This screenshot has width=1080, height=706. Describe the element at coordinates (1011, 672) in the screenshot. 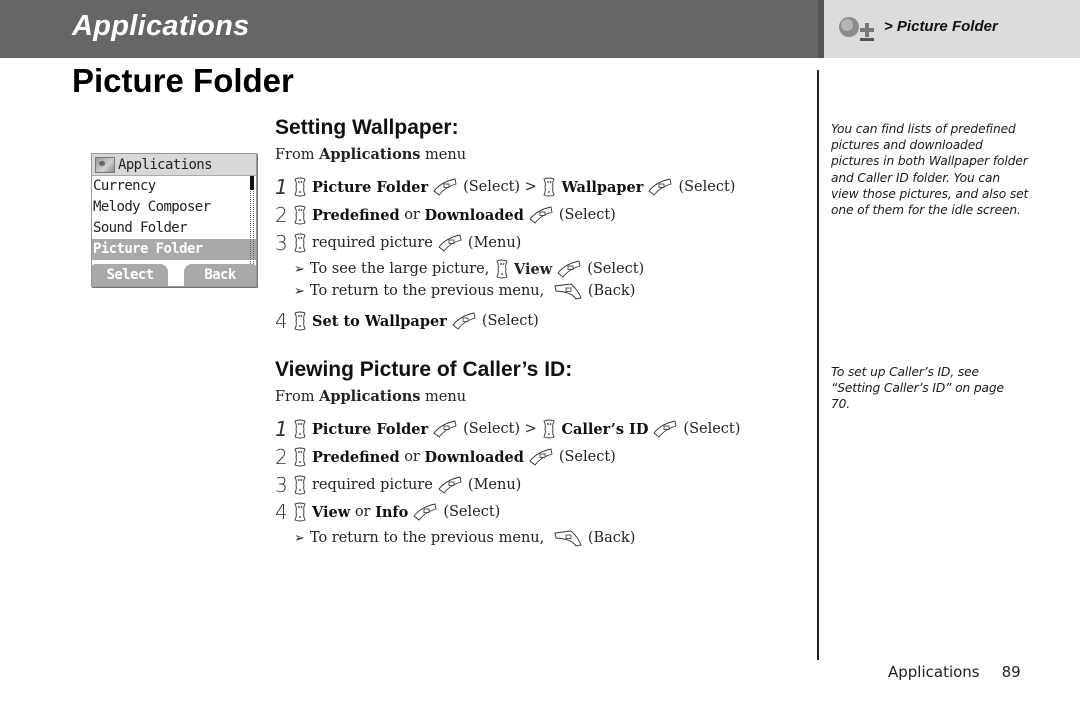

I see `page-number: 89` at that location.